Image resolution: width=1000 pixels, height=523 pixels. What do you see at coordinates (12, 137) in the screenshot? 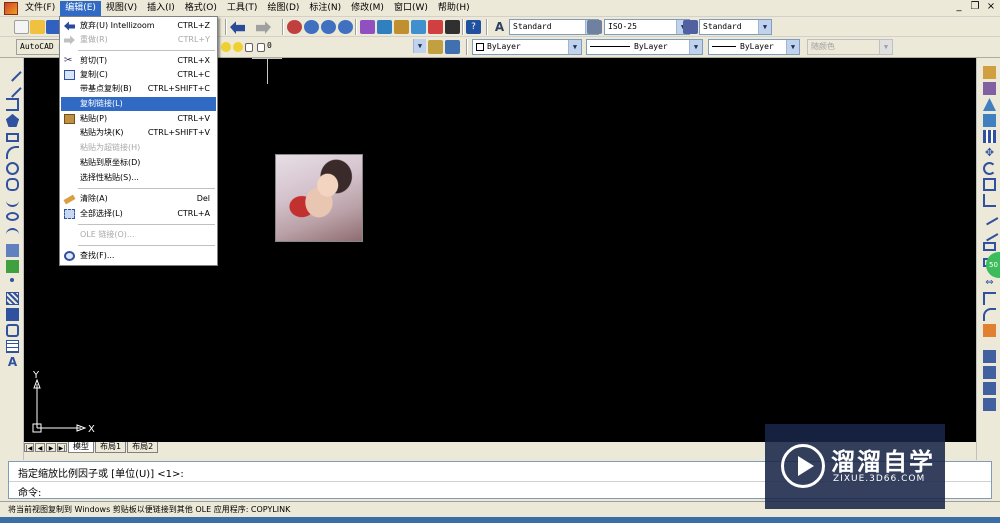
I see `rectangle-icon` at bounding box center [12, 137].